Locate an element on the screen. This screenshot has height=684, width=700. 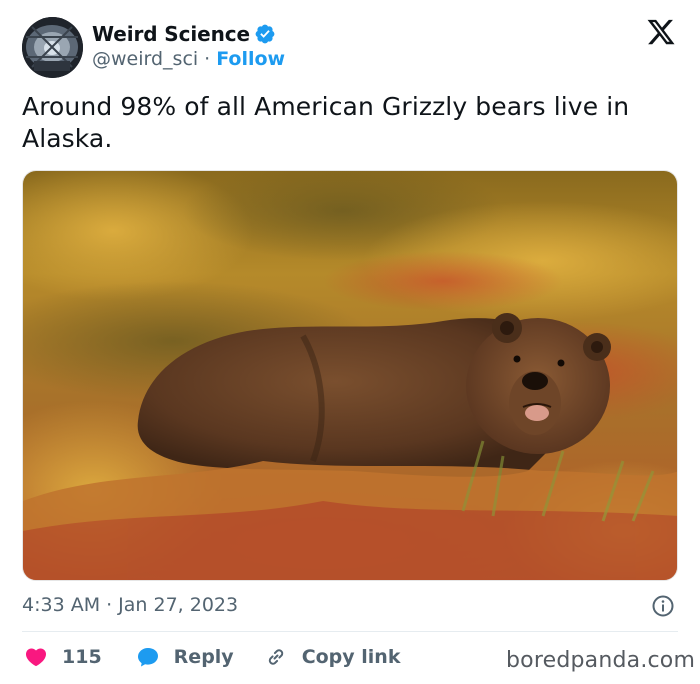
author-handle-row: @weird_sci · Follow is located at coordinates (188, 59).